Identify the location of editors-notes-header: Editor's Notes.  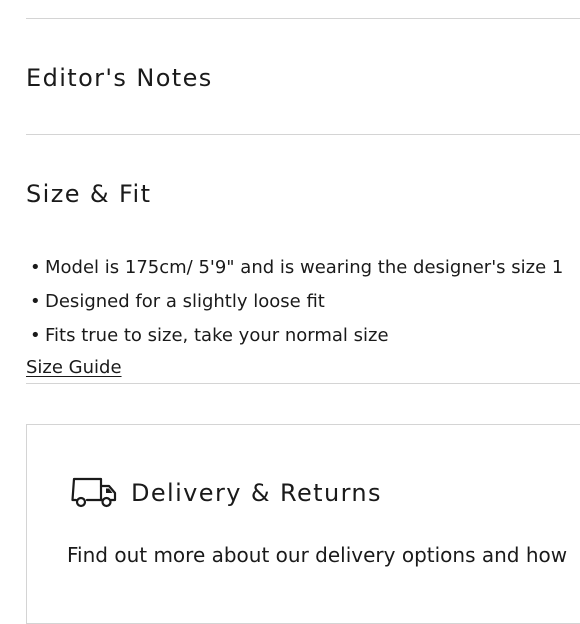
(119, 78).